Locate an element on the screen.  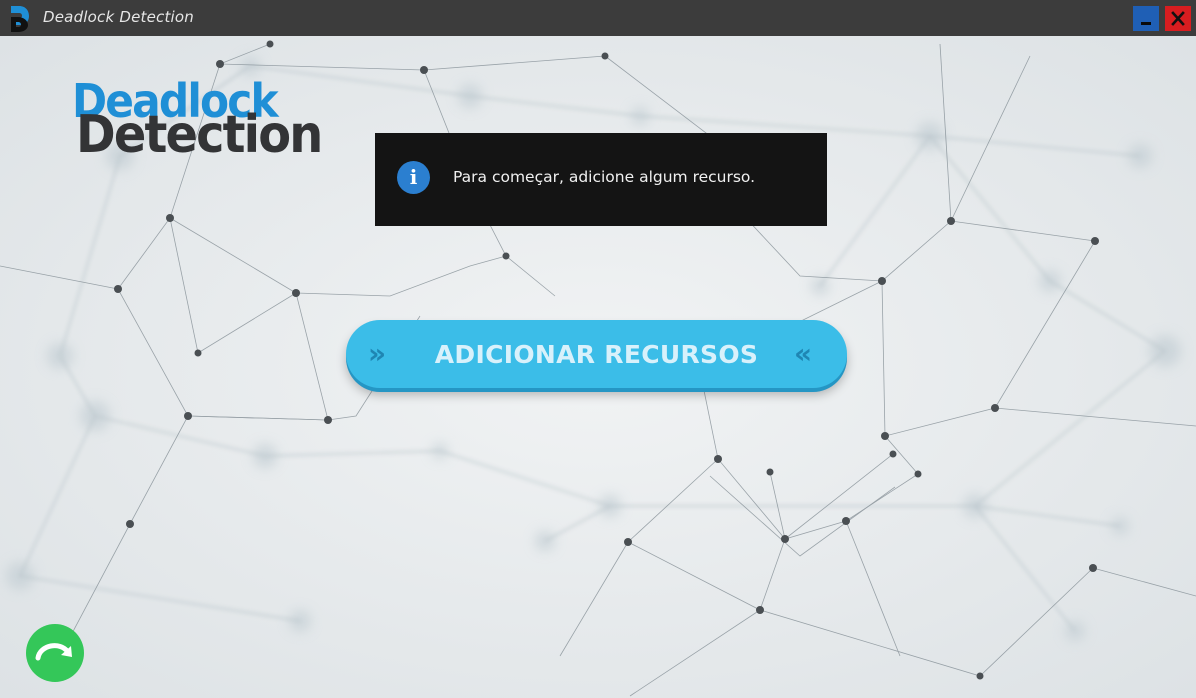
double-chevron-left-icon: « is located at coordinates (803, 353).